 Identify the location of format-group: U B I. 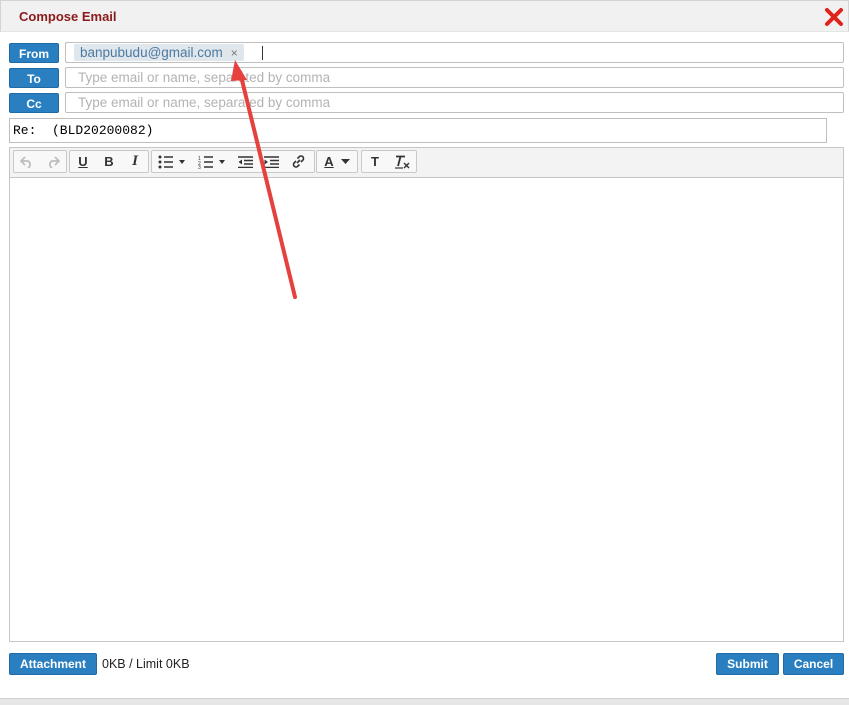
(109, 161).